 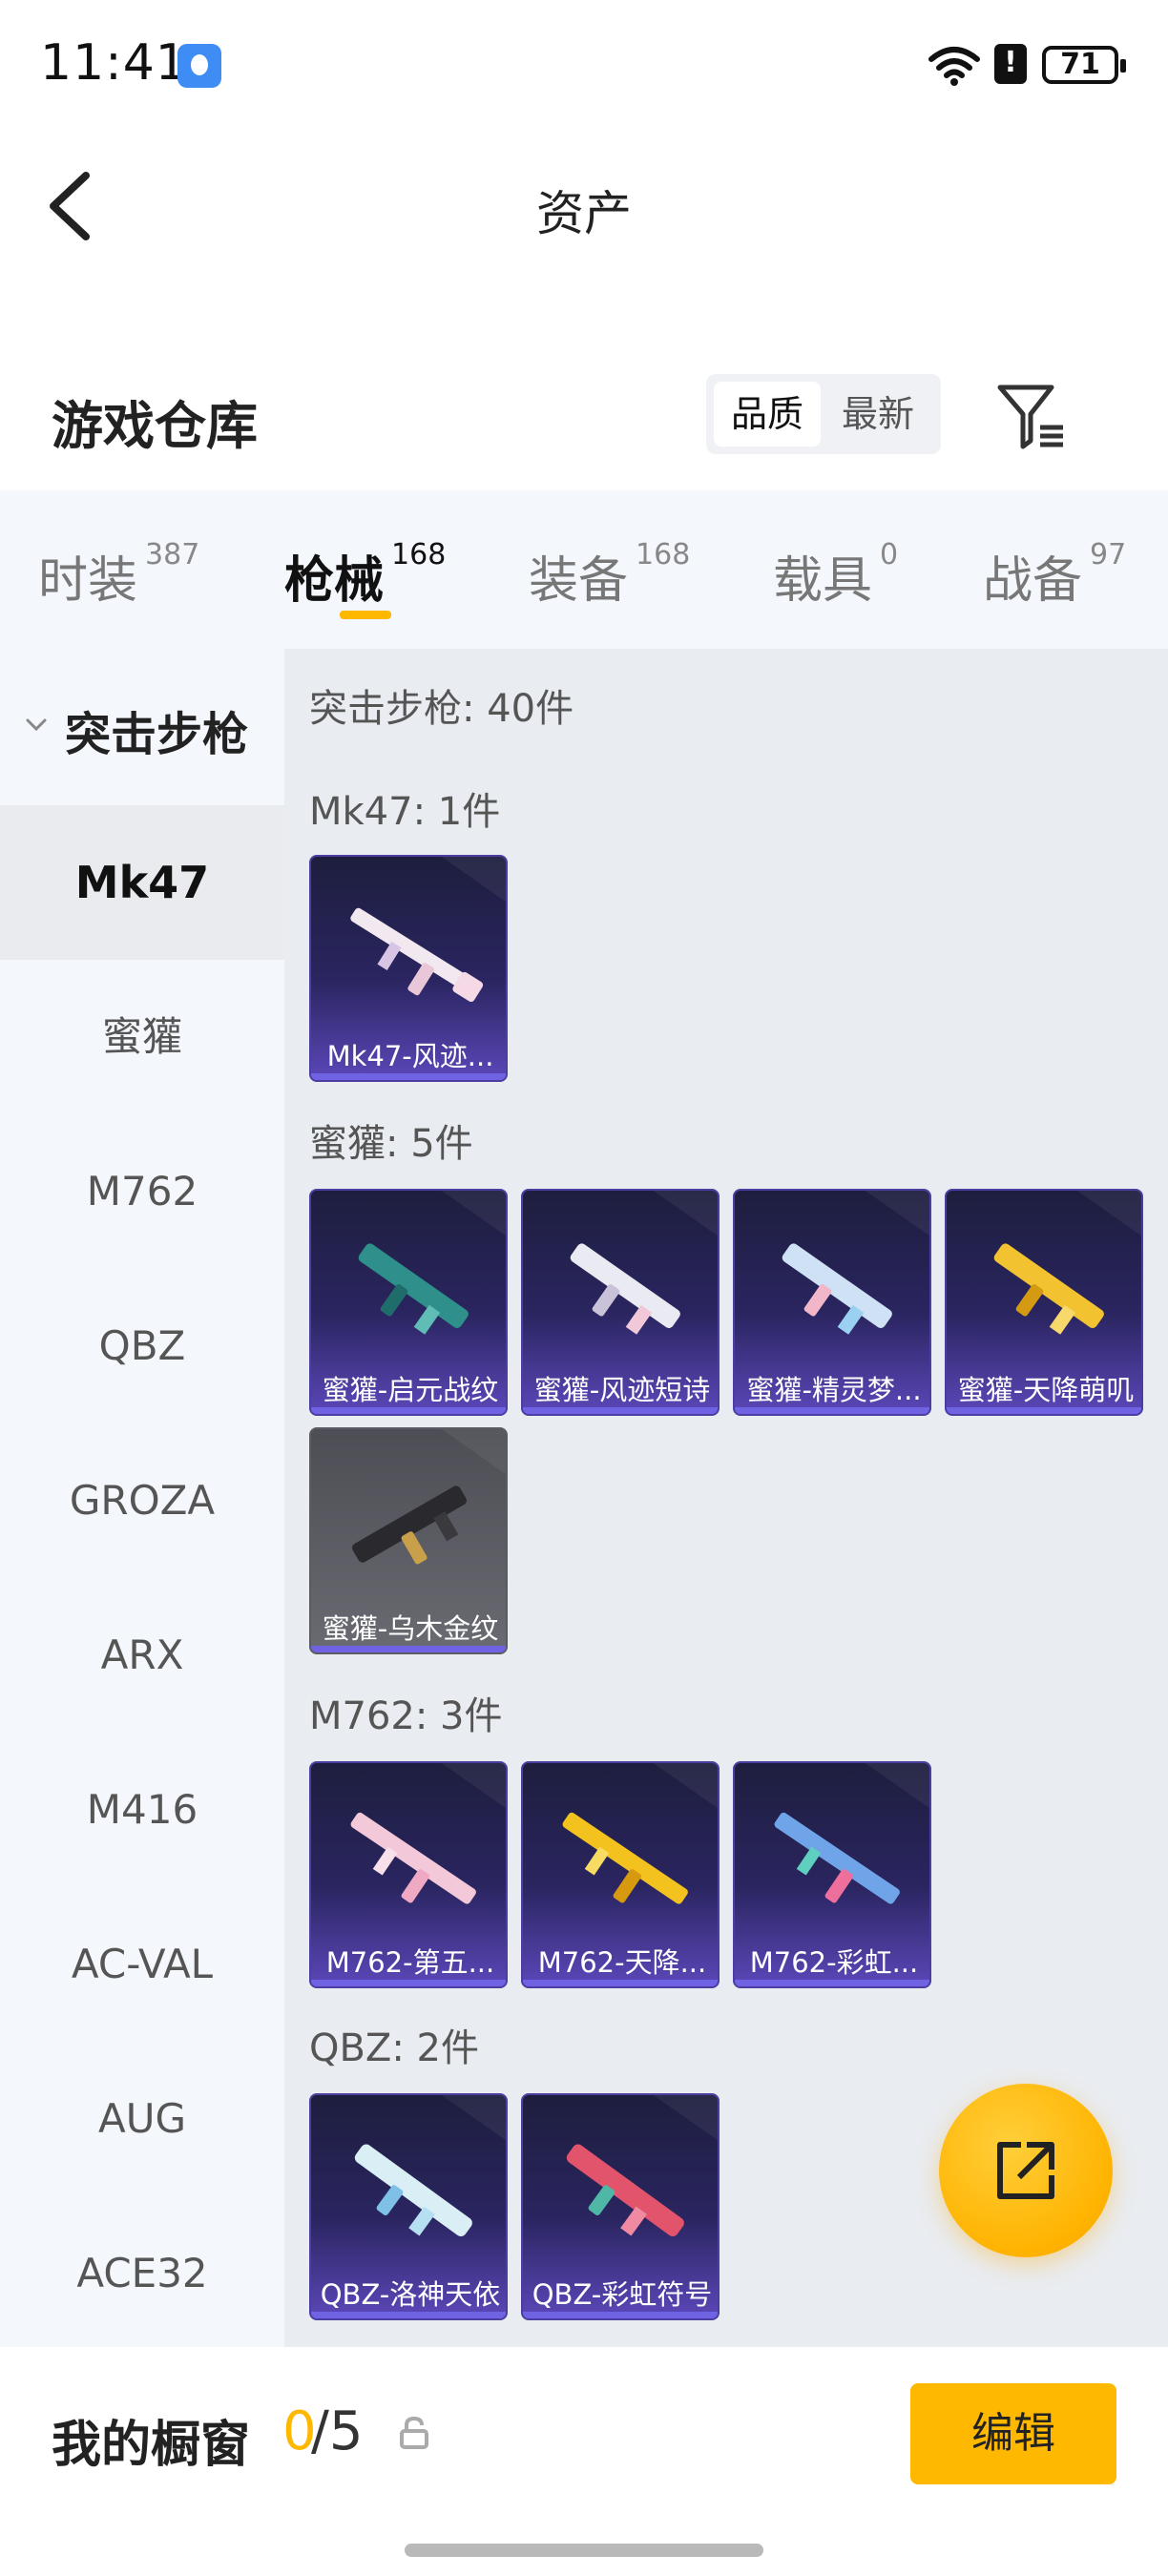 I want to click on weapon-card: 蜜獾-乌木金纹, so click(x=408, y=1540).